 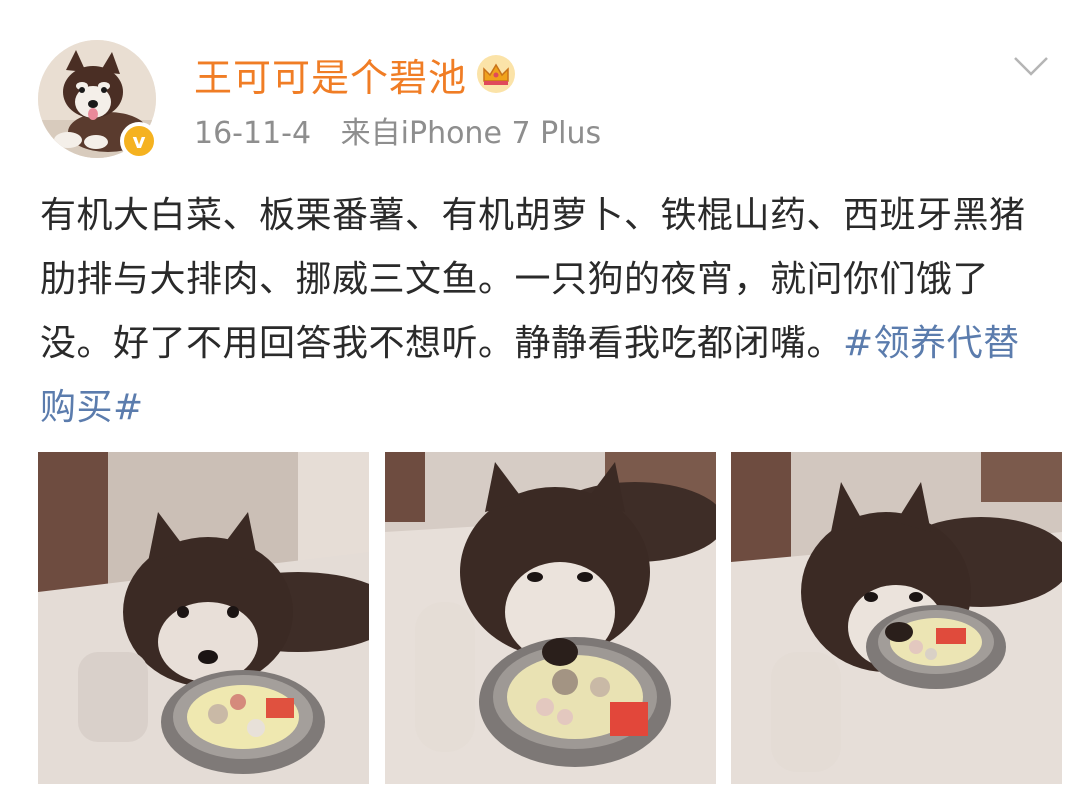 I want to click on husky-eating-photo-3-icon, so click(x=896, y=618).